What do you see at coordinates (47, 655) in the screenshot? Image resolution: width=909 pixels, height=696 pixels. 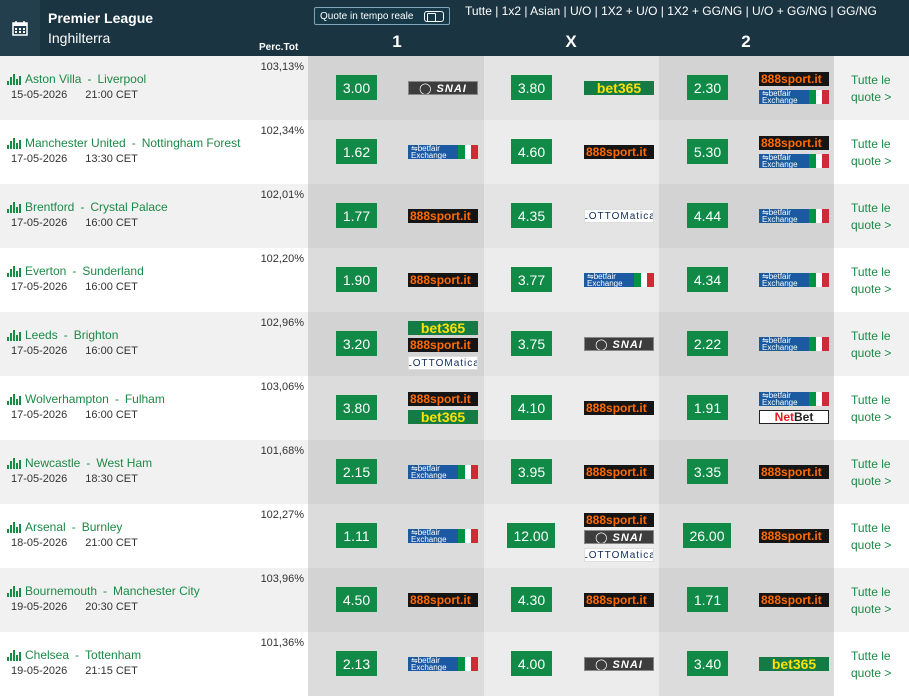 I see `home-team: Chelsea` at bounding box center [47, 655].